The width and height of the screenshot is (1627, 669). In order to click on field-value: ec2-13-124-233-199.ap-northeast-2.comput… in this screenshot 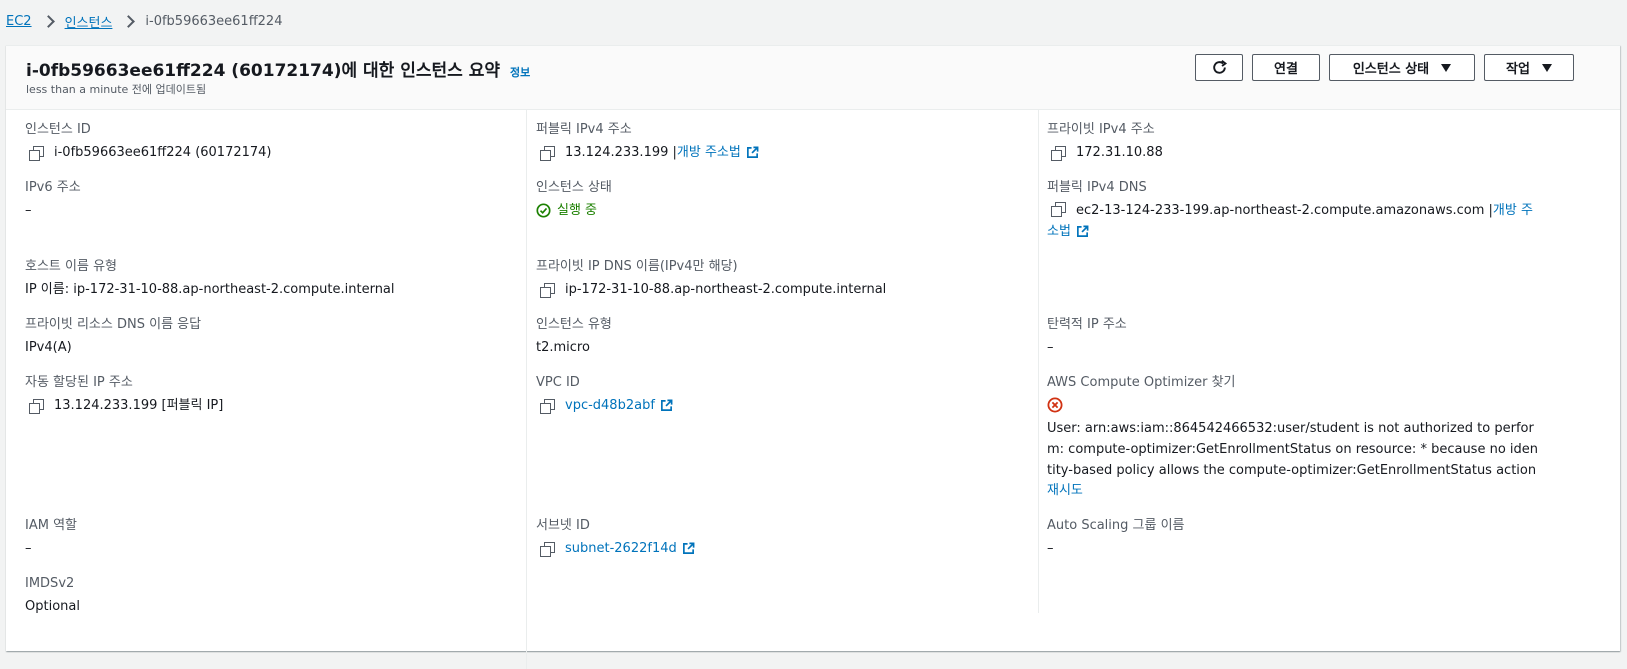, I will do `click(1293, 221)`.